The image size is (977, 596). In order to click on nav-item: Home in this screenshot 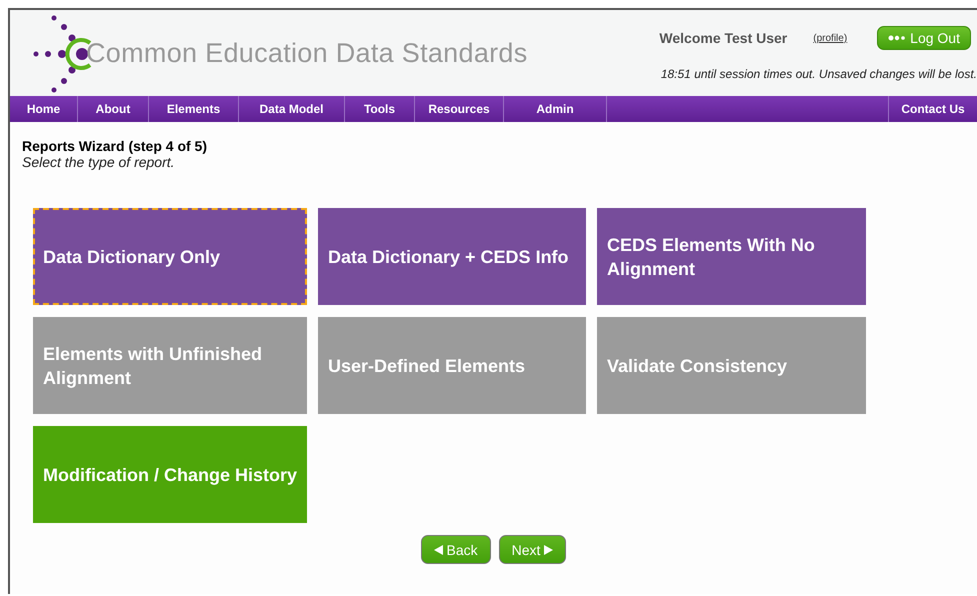, I will do `click(44, 109)`.